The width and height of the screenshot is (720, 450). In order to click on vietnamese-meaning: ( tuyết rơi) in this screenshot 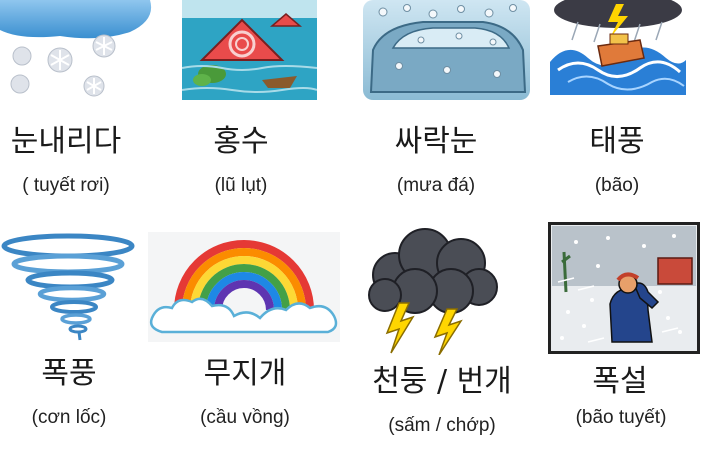, I will do `click(66, 185)`.